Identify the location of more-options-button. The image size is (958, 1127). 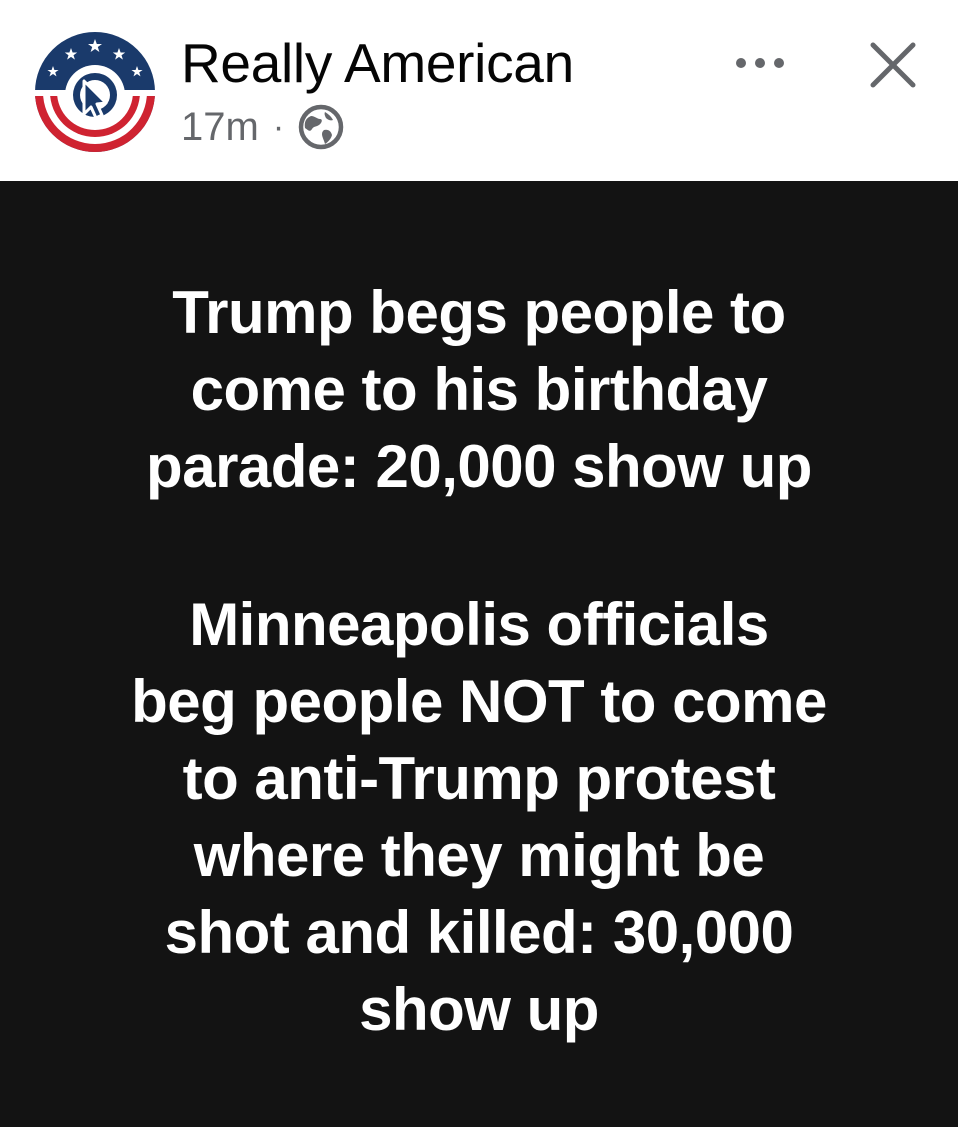
(760, 63).